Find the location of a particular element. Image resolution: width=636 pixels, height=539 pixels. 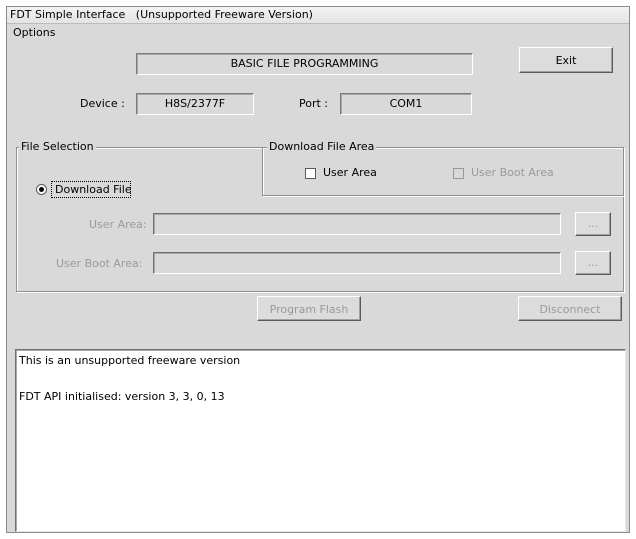

user-area-file-label: User Area: is located at coordinates (118, 224).